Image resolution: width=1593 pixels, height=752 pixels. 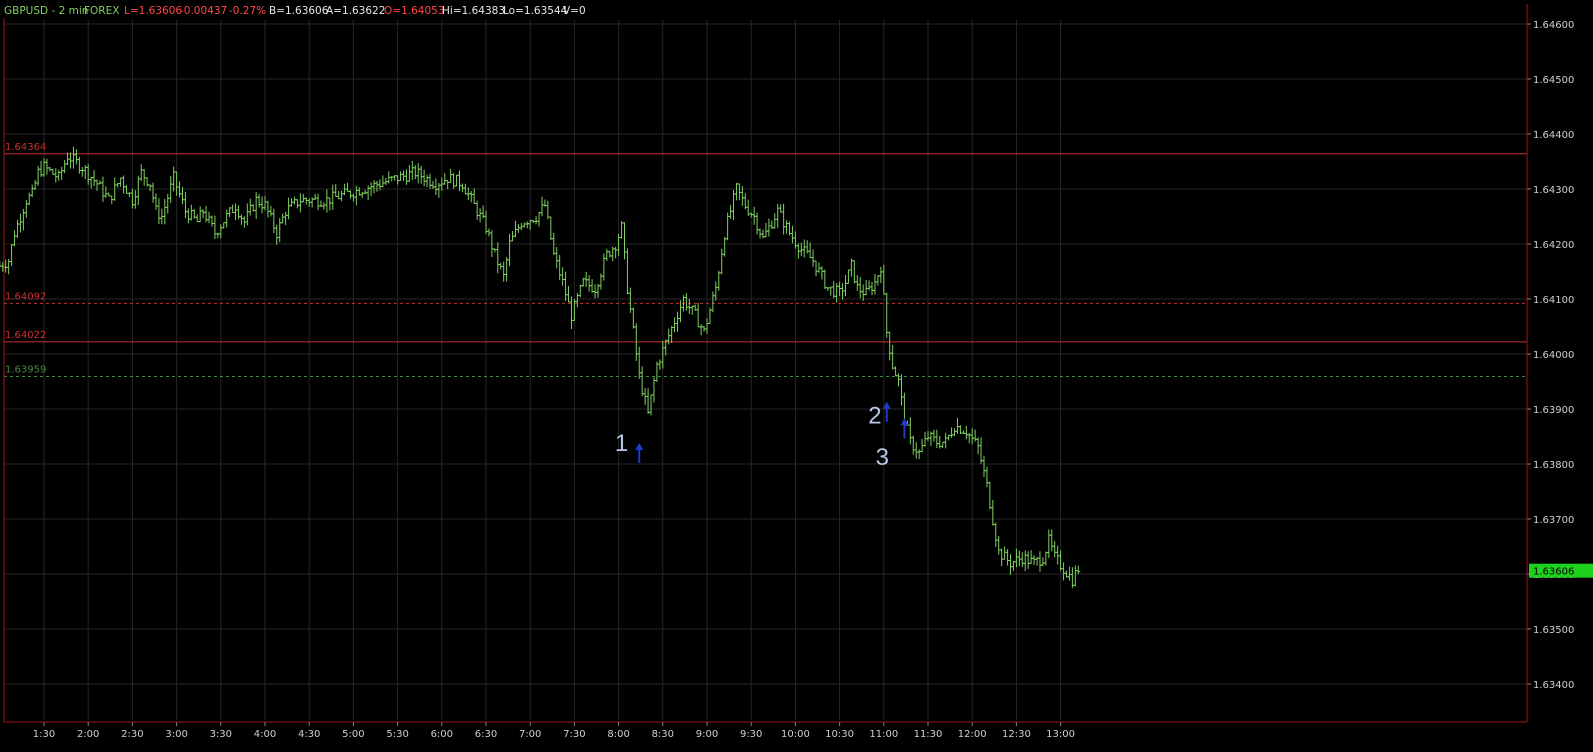 What do you see at coordinates (247, 11) in the screenshot?
I see `change-percent: -0.27%` at bounding box center [247, 11].